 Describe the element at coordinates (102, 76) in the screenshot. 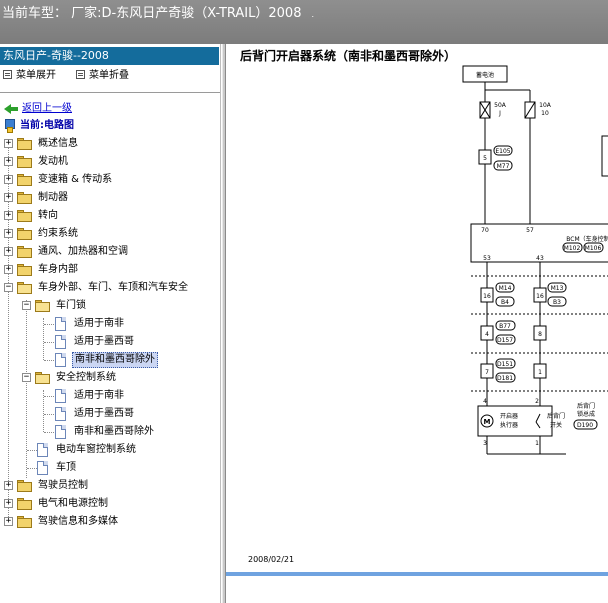

I see `menu-collapse-button: 菜单折叠` at that location.